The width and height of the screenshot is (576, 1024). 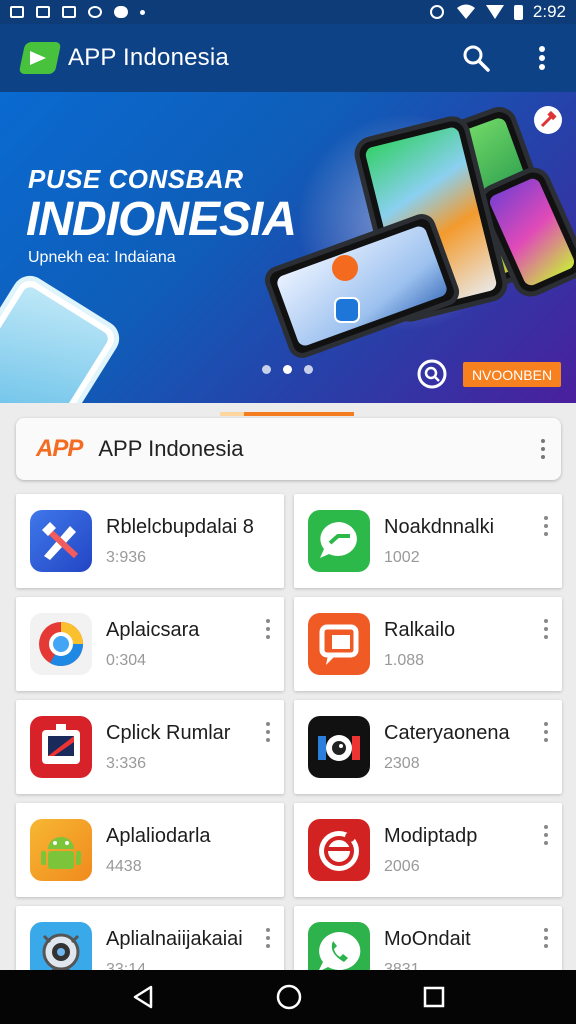 What do you see at coordinates (427, 938) in the screenshot?
I see `app-name: MoOndait` at bounding box center [427, 938].